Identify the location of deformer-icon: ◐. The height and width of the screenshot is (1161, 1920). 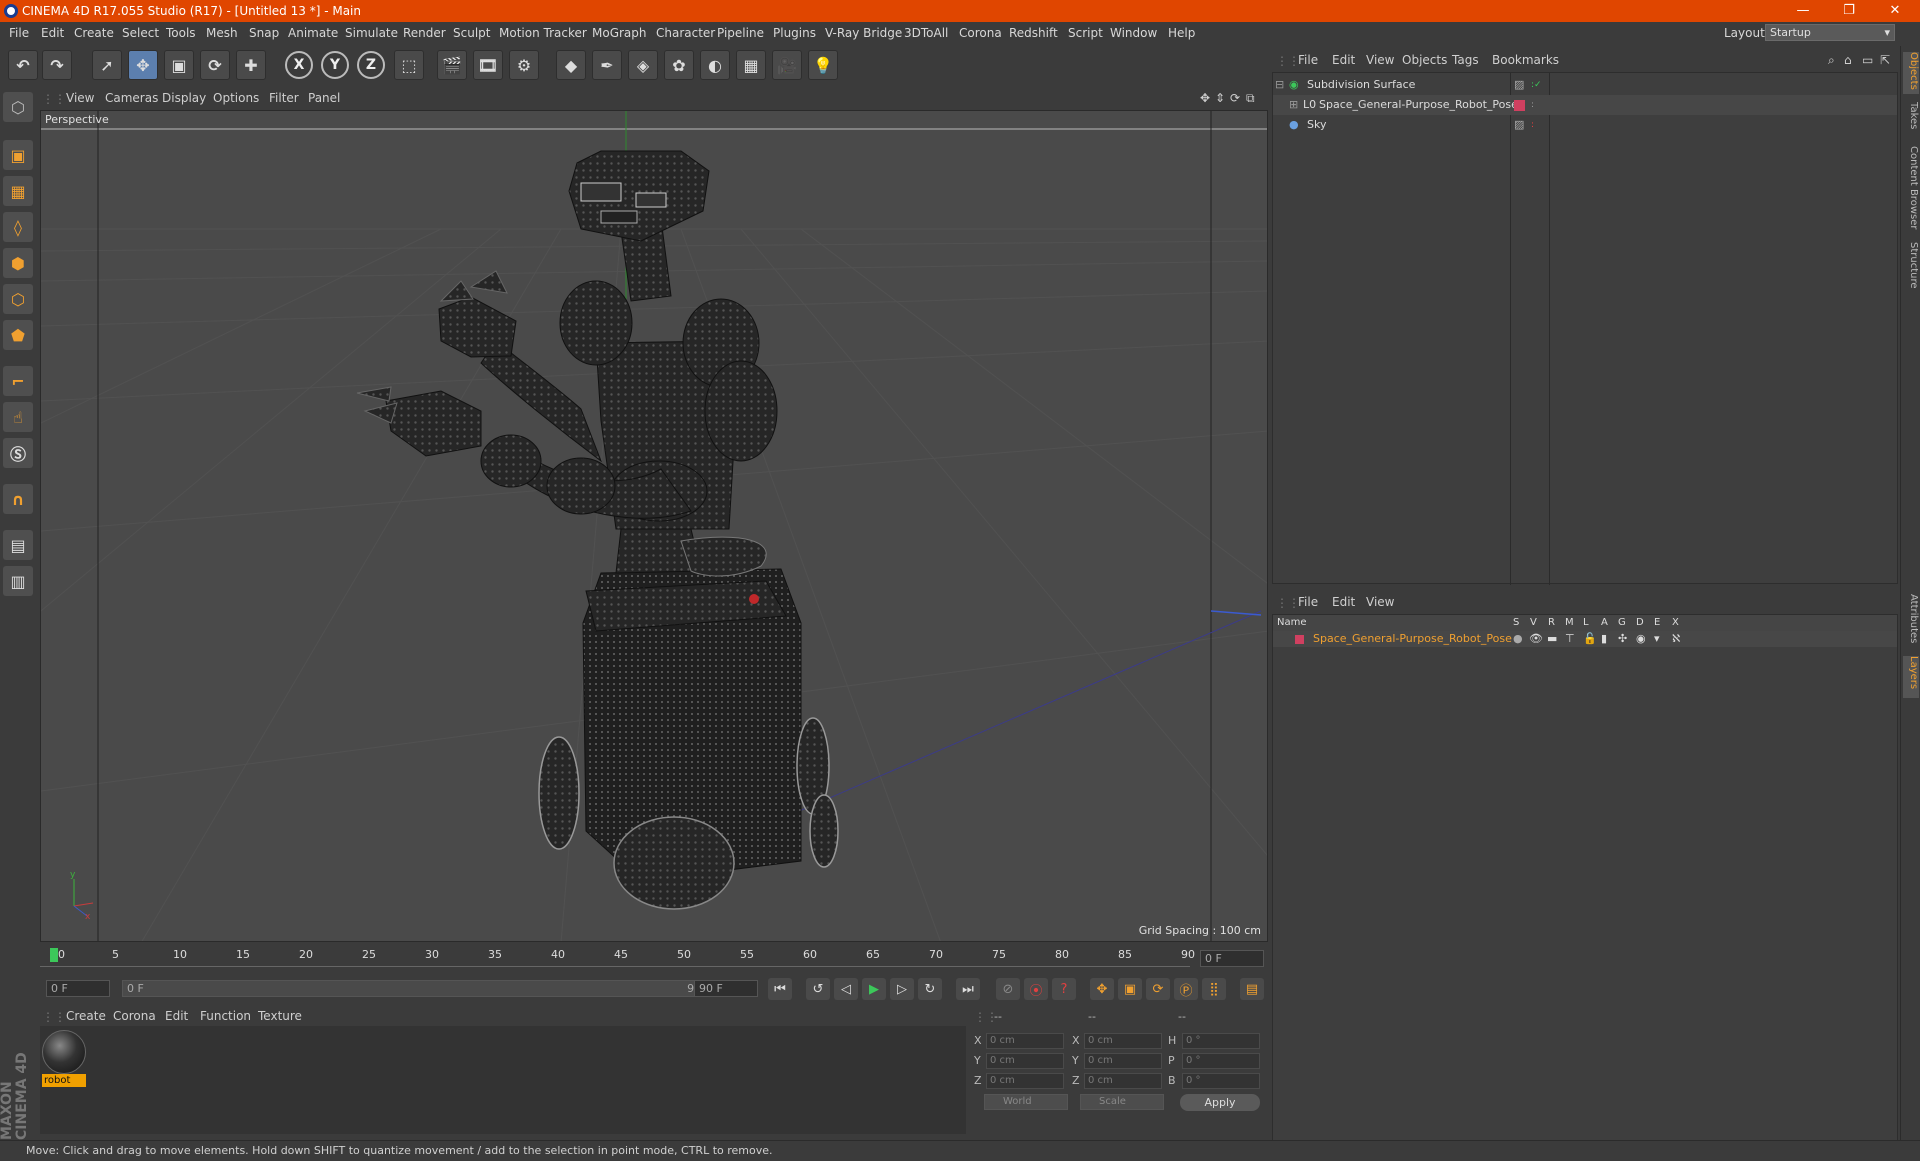
(715, 65).